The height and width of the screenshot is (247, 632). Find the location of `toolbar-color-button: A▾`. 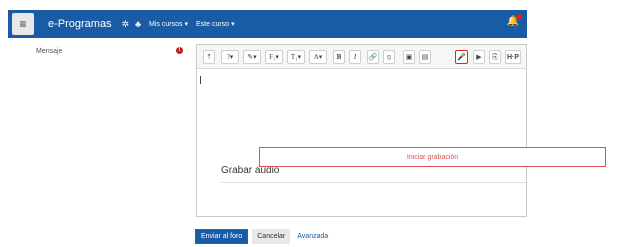

toolbar-color-button: A▾ is located at coordinates (318, 57).